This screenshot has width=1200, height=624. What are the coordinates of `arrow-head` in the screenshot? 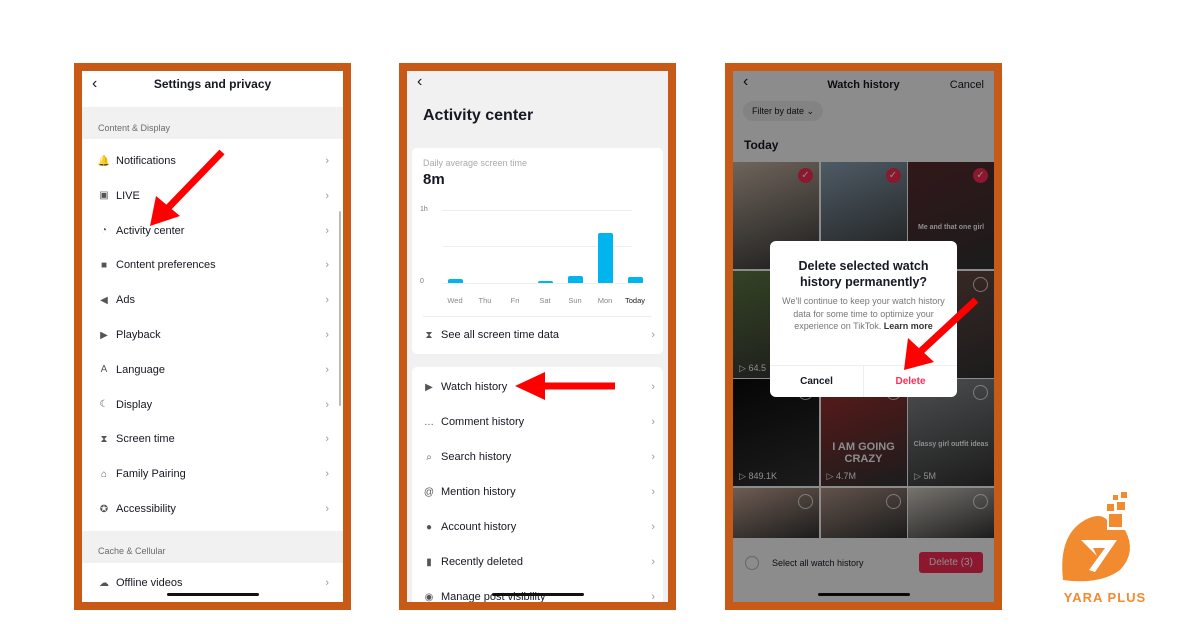 It's located at (530, 386).